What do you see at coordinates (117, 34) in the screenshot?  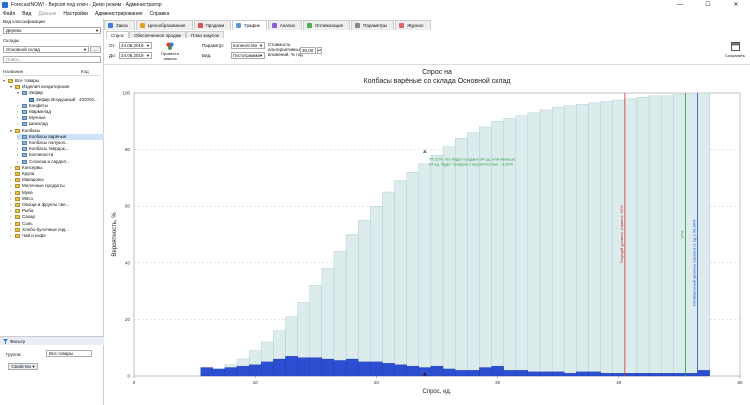 I see `subtab-demand: Спрос` at bounding box center [117, 34].